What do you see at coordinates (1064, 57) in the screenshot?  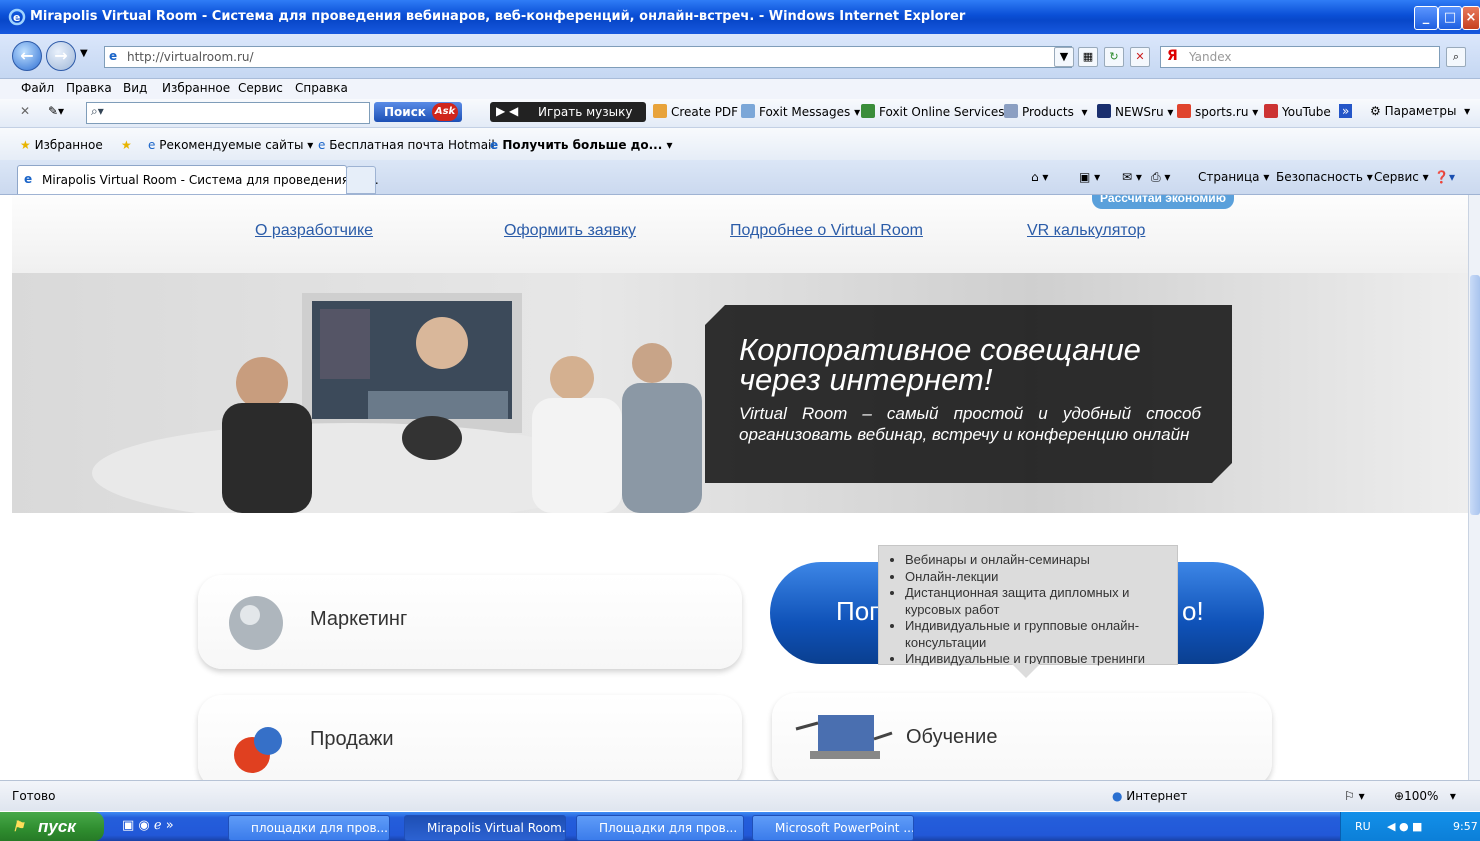 I see `address-dropdown-icon: ▼` at bounding box center [1064, 57].